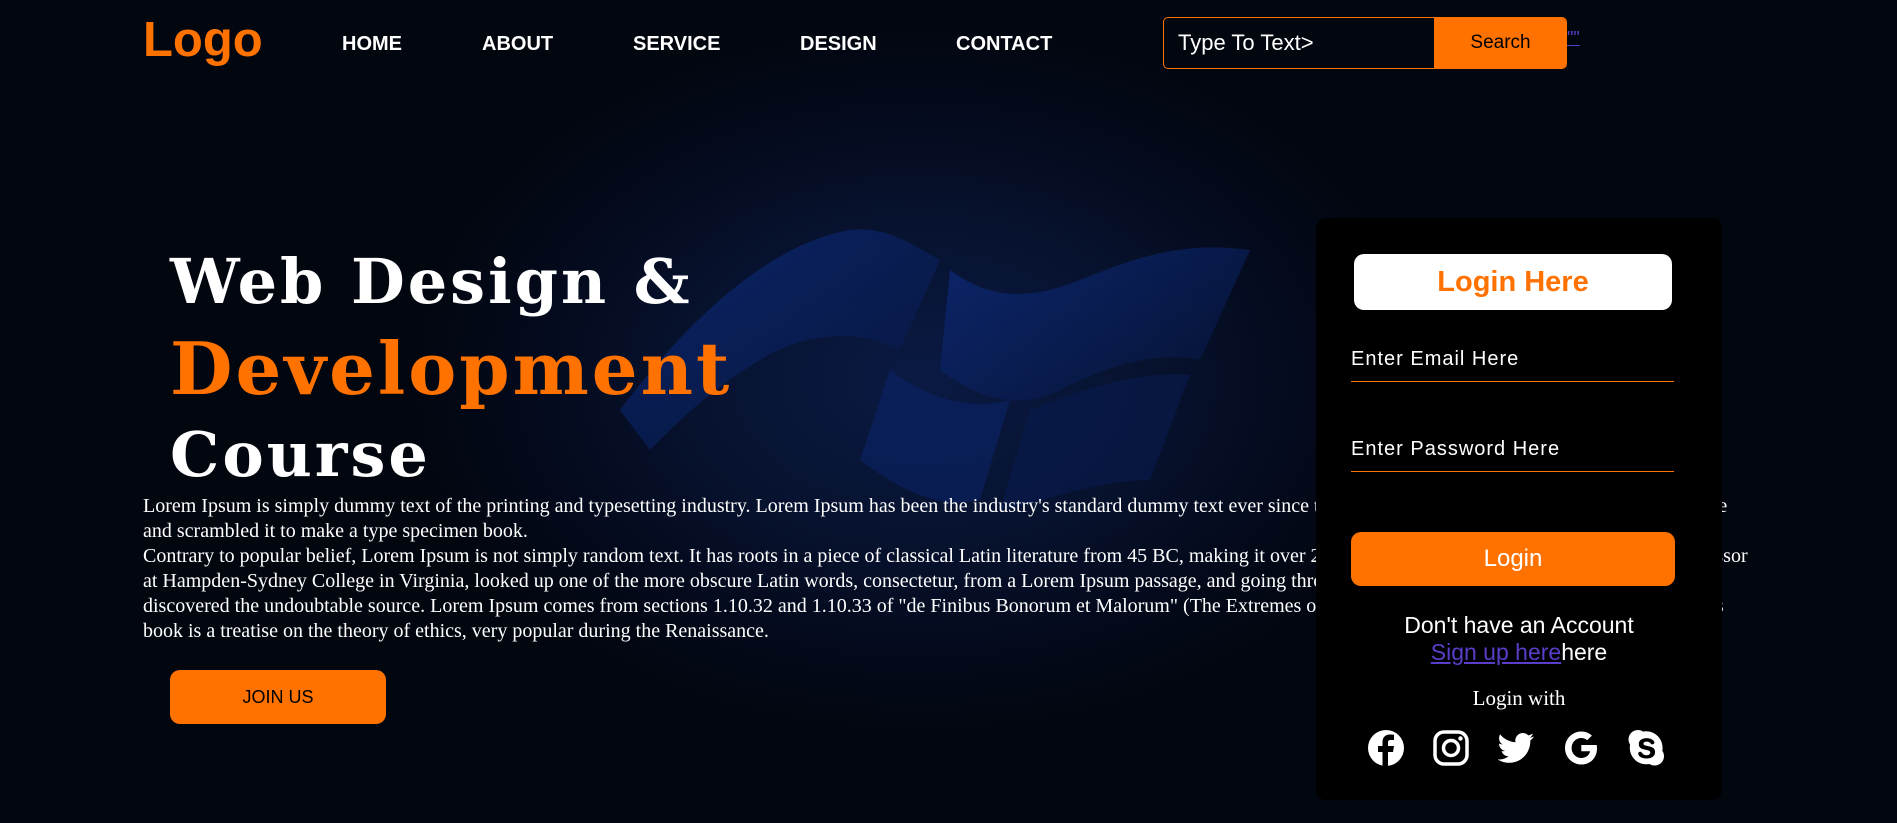  I want to click on signup-suffix: here, so click(1584, 652).